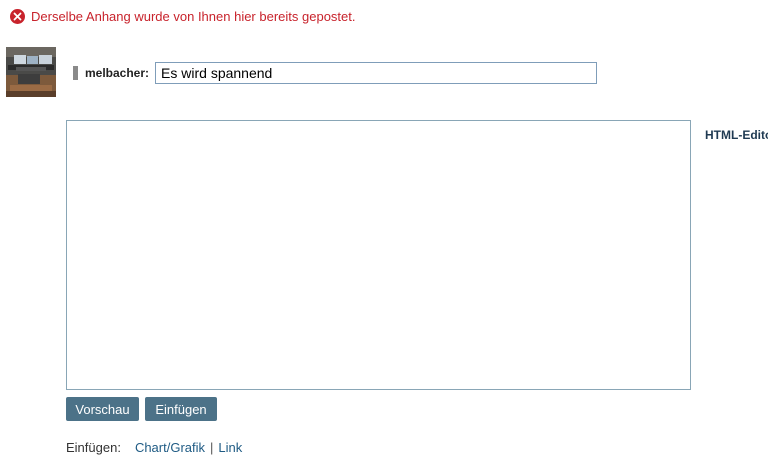 Image resolution: width=768 pixels, height=461 pixels. I want to click on drag-handle-icon, so click(75, 73).